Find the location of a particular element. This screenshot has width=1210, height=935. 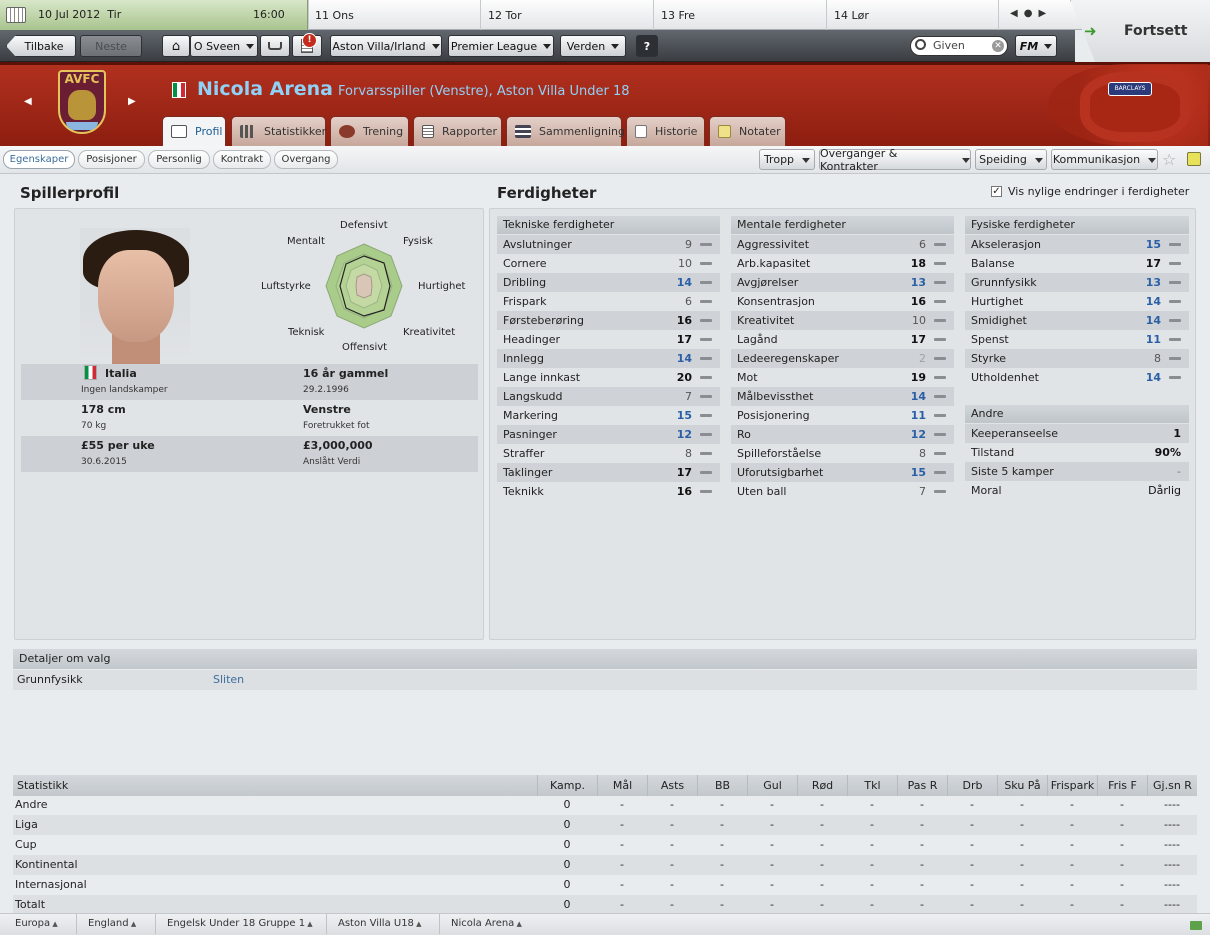

skill-row: Posisjonering 11 is located at coordinates (842, 415).